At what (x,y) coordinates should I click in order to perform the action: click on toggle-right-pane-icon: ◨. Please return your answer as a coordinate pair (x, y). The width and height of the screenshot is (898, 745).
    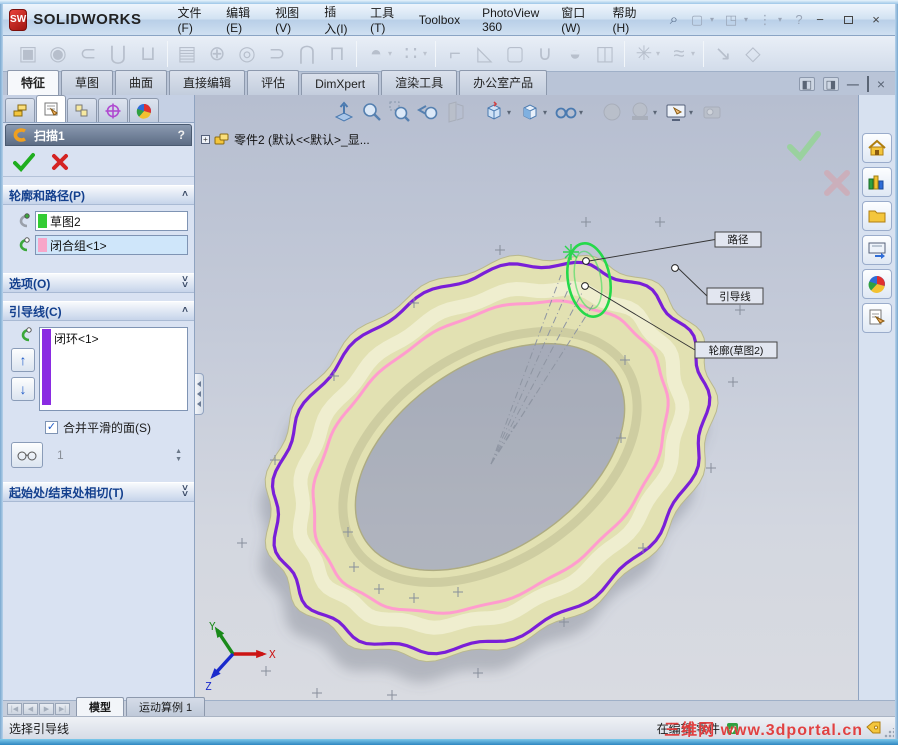
    Looking at the image, I should click on (830, 84).